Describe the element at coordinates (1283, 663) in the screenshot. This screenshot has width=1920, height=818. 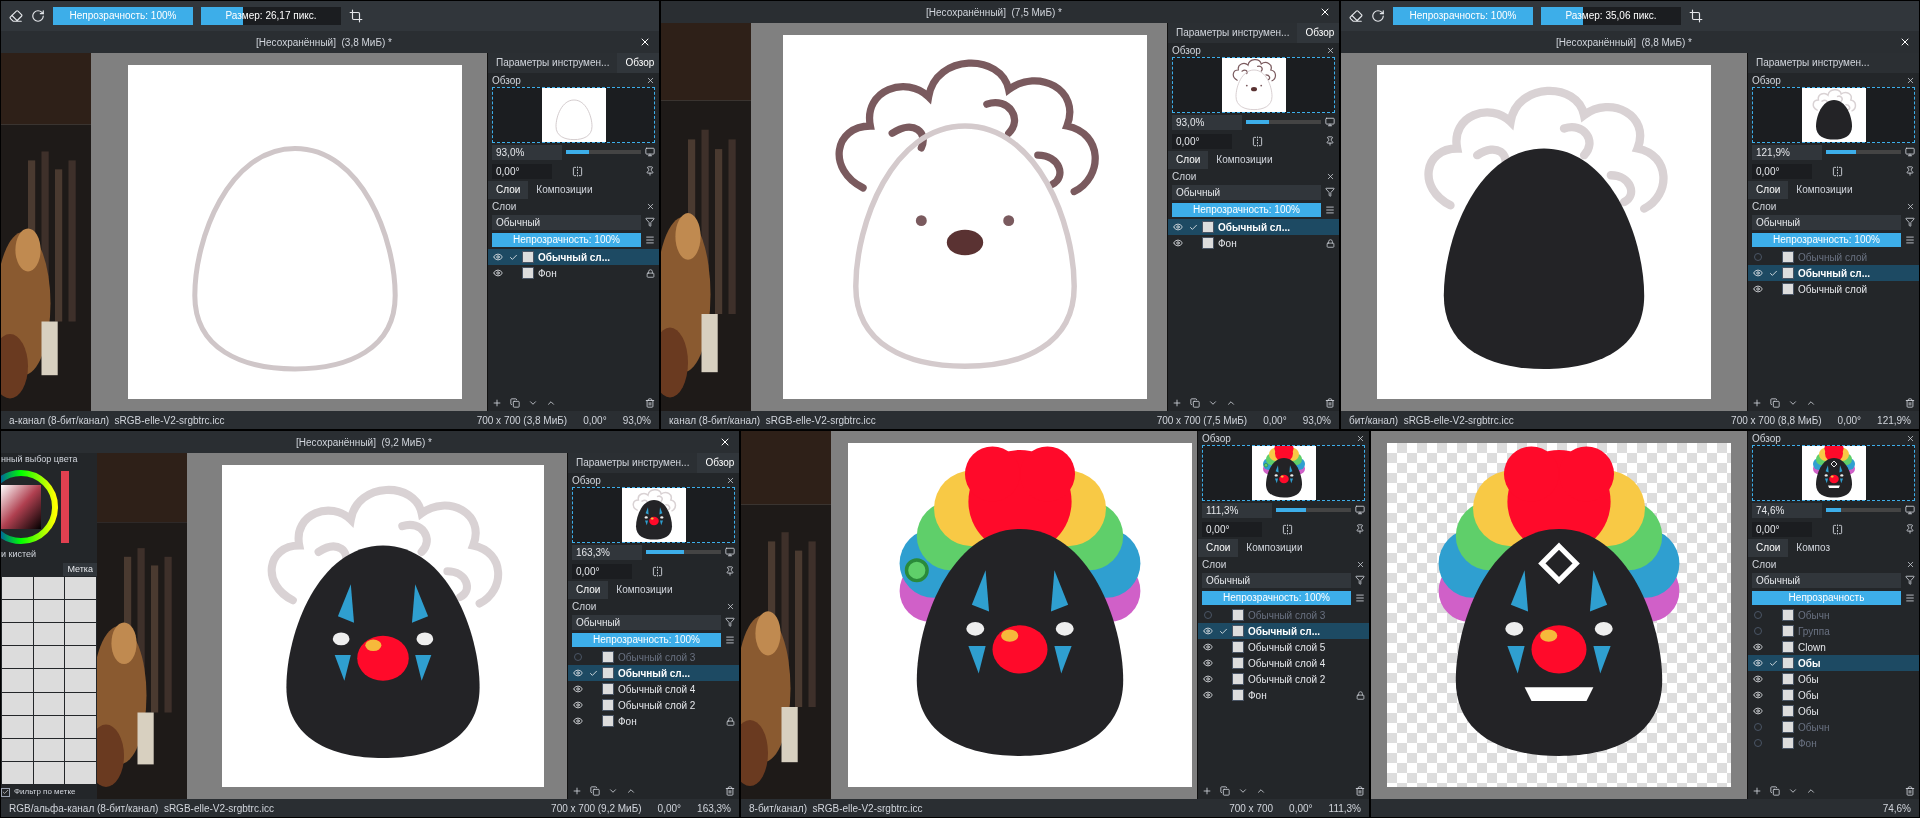
I see `layer-row: Обычный слой 4` at that location.